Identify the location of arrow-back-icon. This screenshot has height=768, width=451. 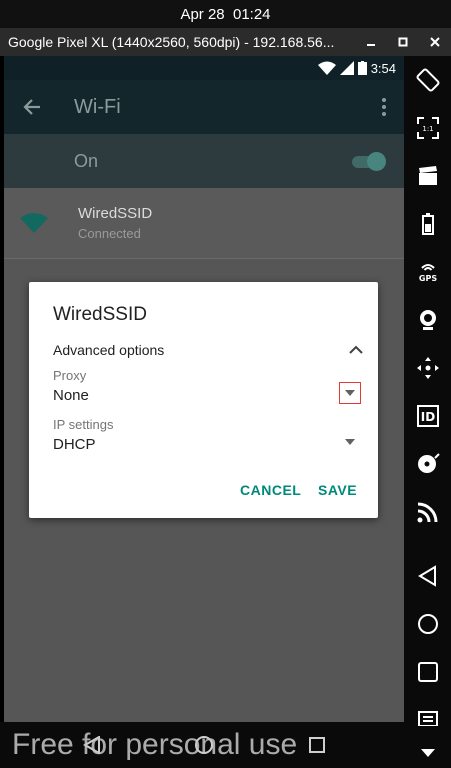
(31, 107).